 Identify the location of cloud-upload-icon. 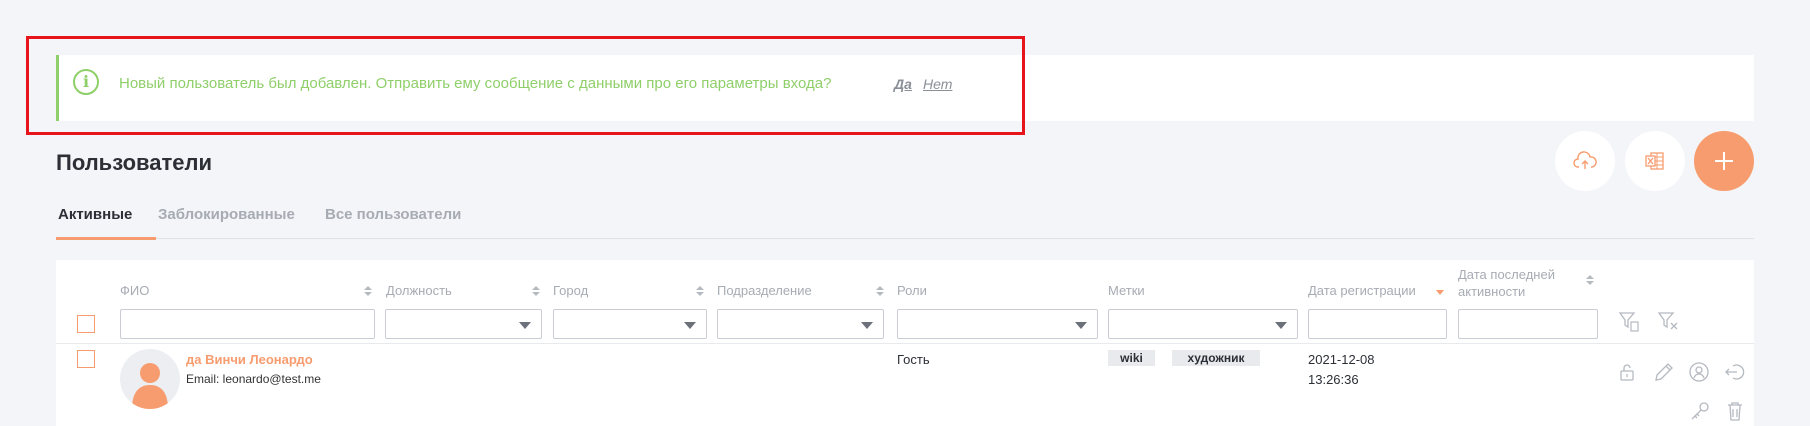
(1585, 160).